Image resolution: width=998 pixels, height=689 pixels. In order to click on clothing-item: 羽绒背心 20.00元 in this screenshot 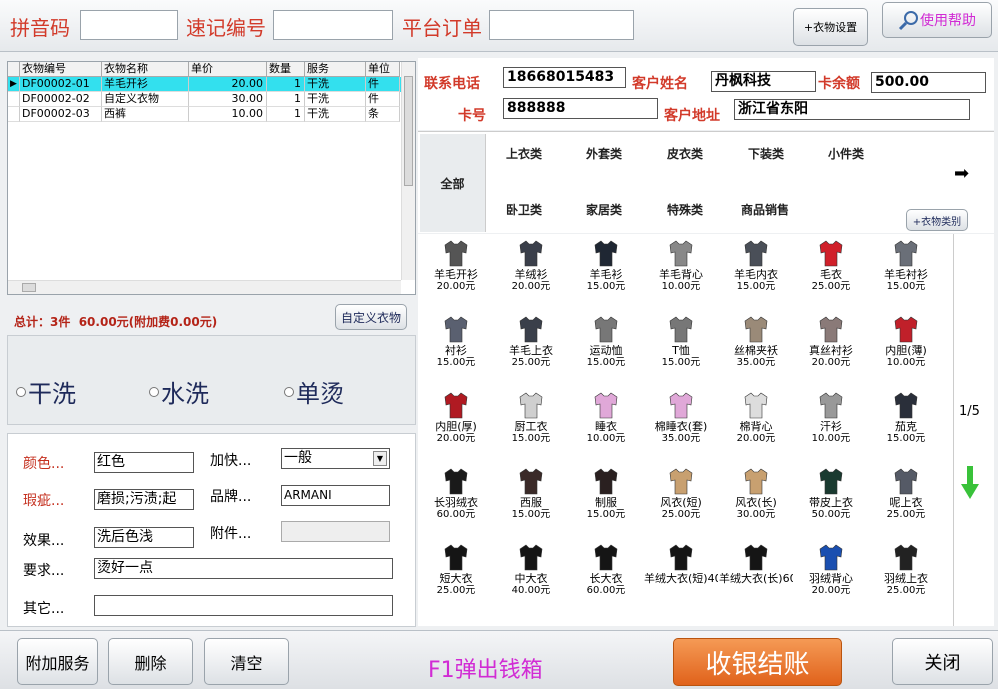, I will do `click(831, 577)`.